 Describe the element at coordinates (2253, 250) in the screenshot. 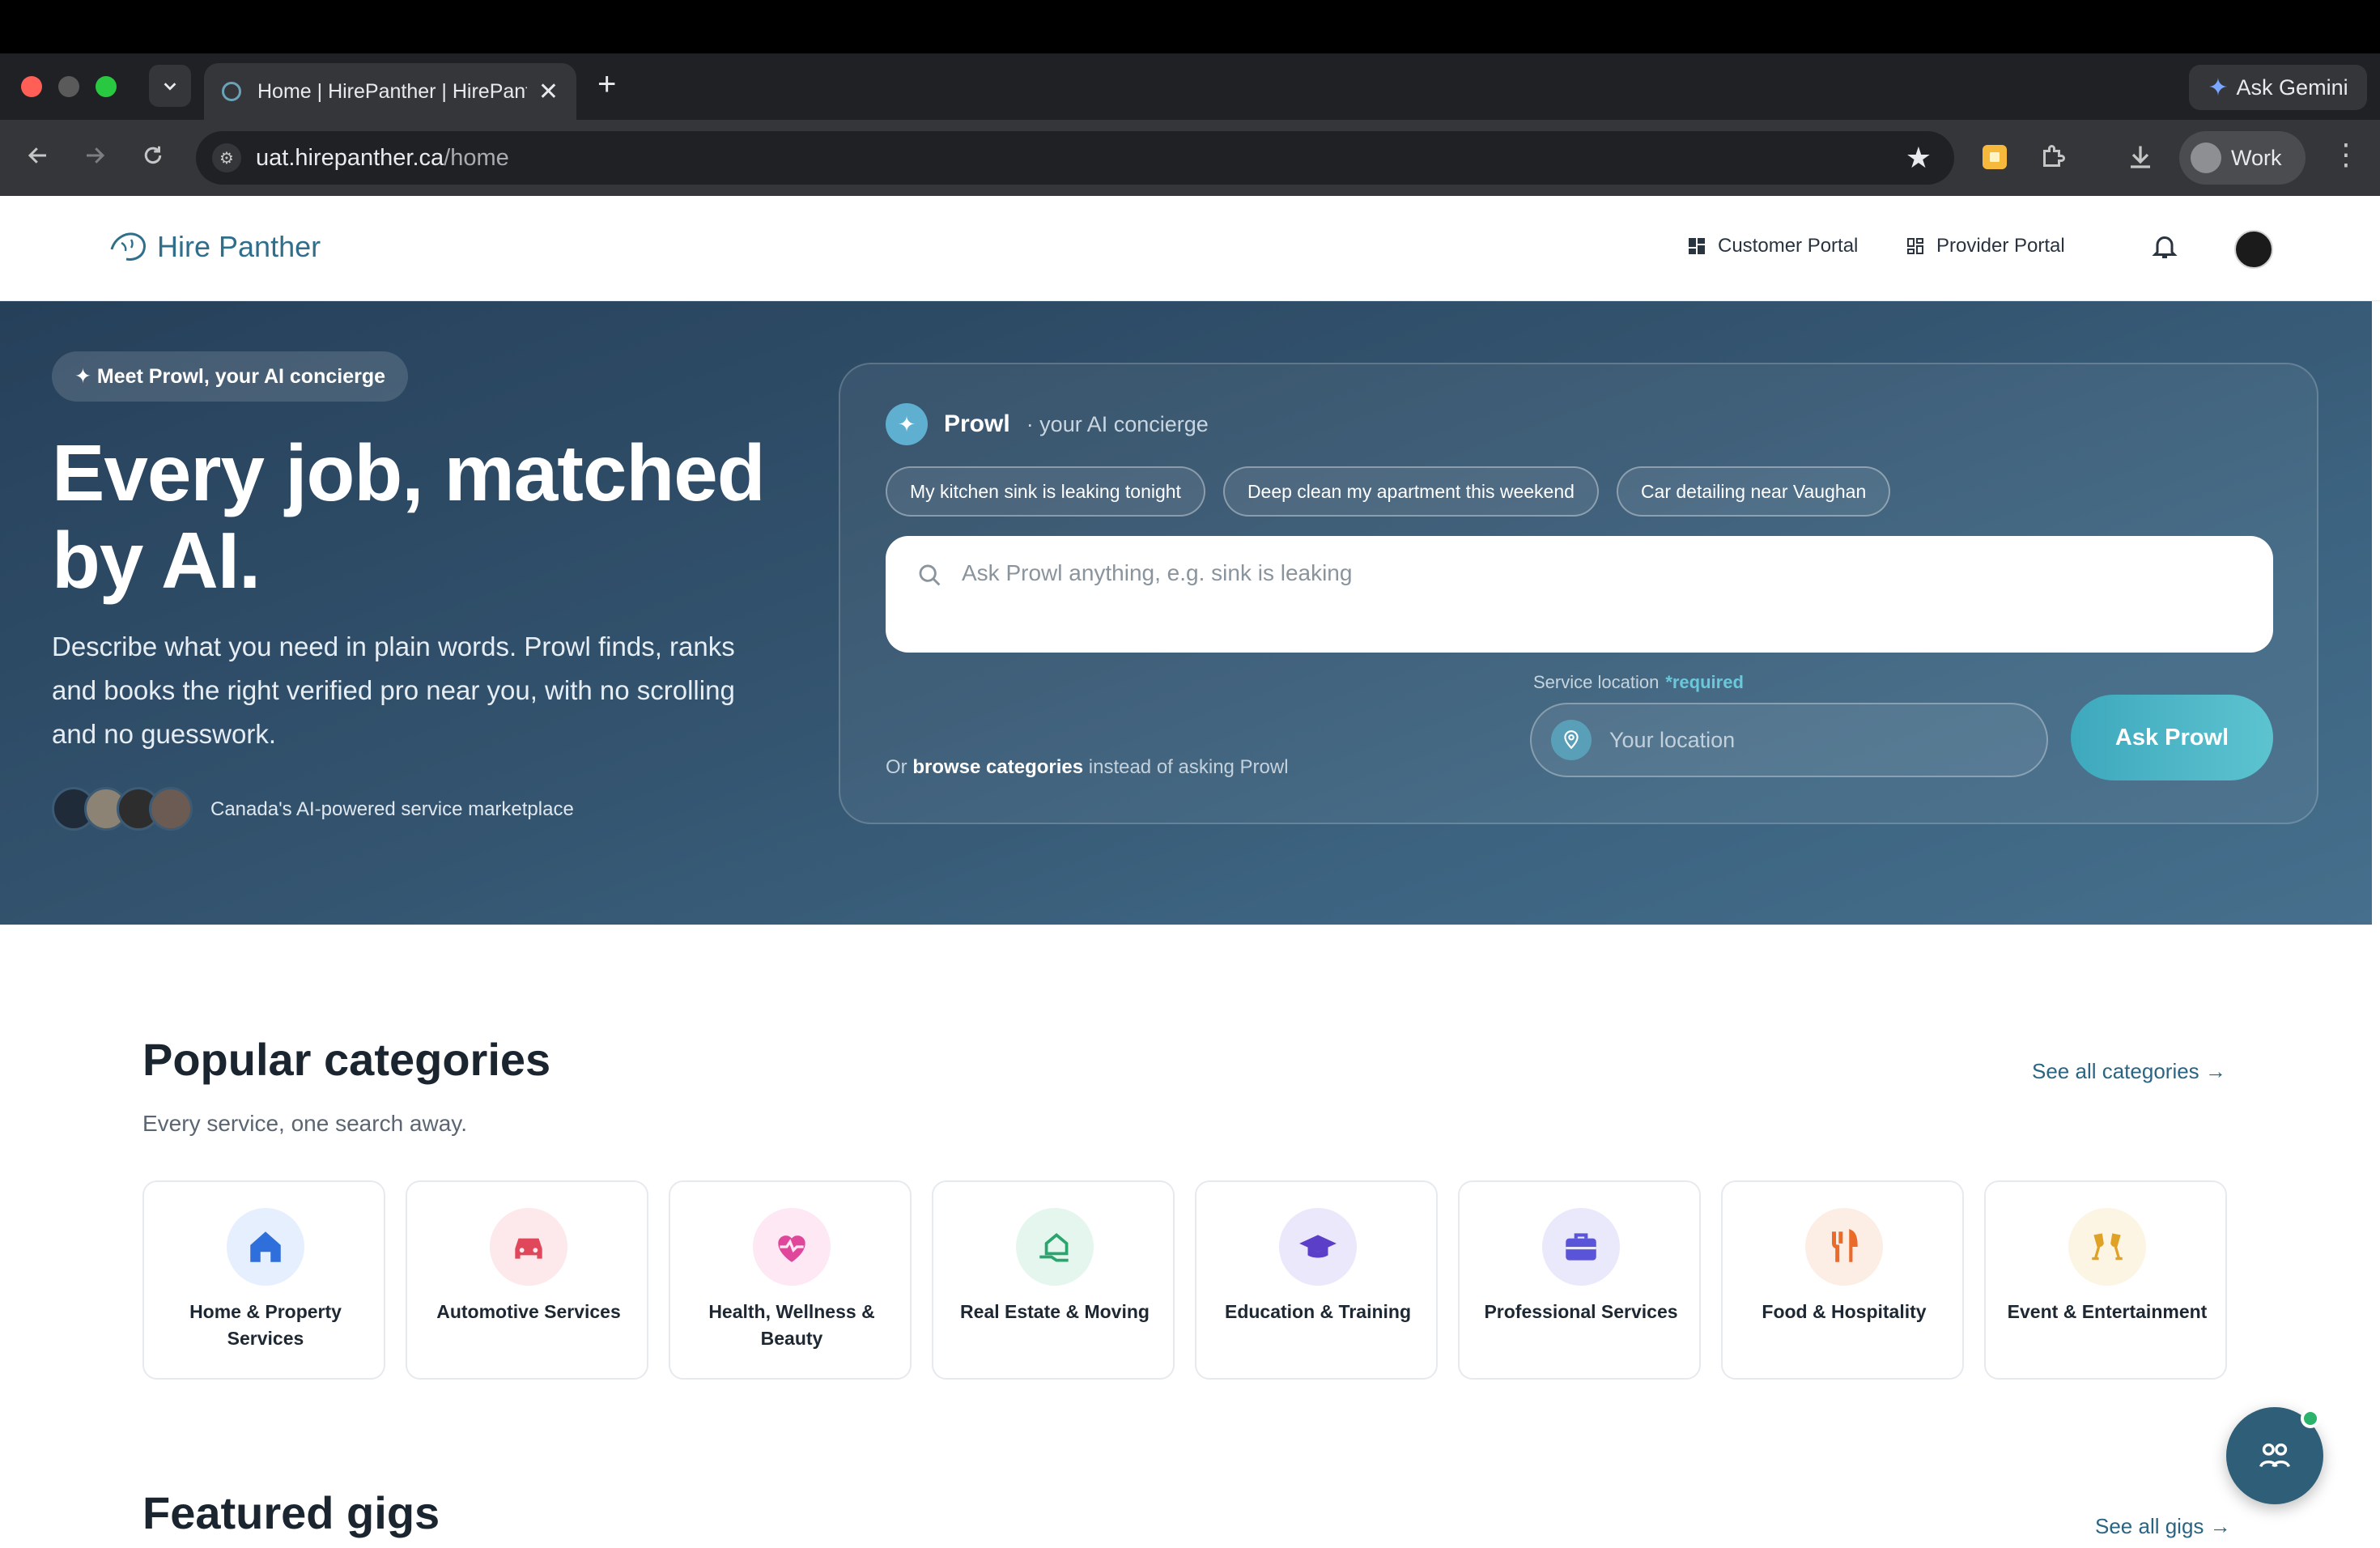

I see `user-avatar` at that location.